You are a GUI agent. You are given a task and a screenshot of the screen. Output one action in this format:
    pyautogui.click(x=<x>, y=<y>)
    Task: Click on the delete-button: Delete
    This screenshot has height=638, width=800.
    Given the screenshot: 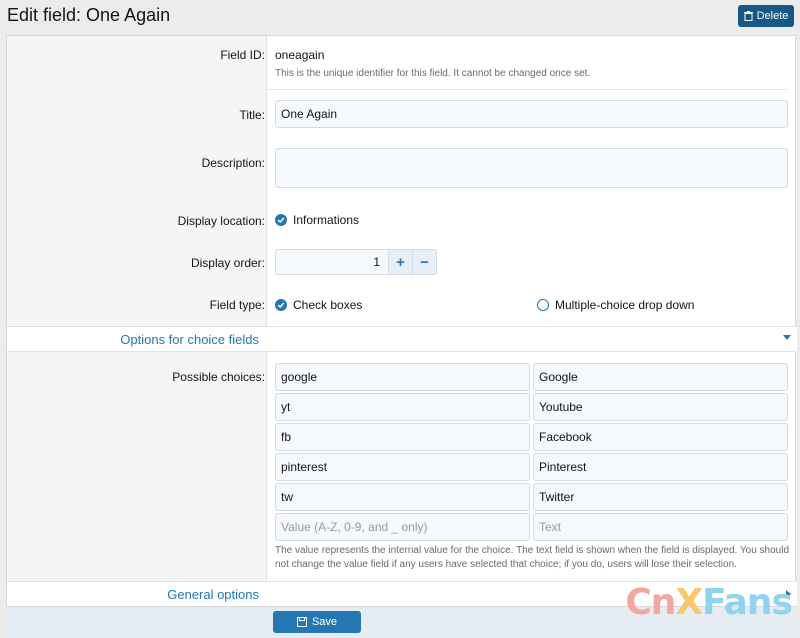 What is the action you would take?
    pyautogui.click(x=766, y=16)
    